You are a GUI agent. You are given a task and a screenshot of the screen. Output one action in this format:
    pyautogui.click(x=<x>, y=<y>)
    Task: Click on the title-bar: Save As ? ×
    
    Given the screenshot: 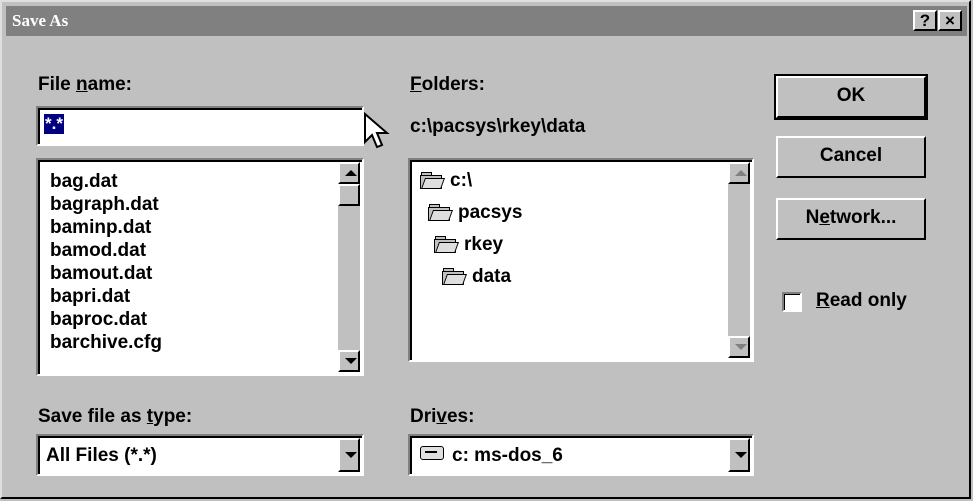 What is the action you would take?
    pyautogui.click(x=486, y=21)
    